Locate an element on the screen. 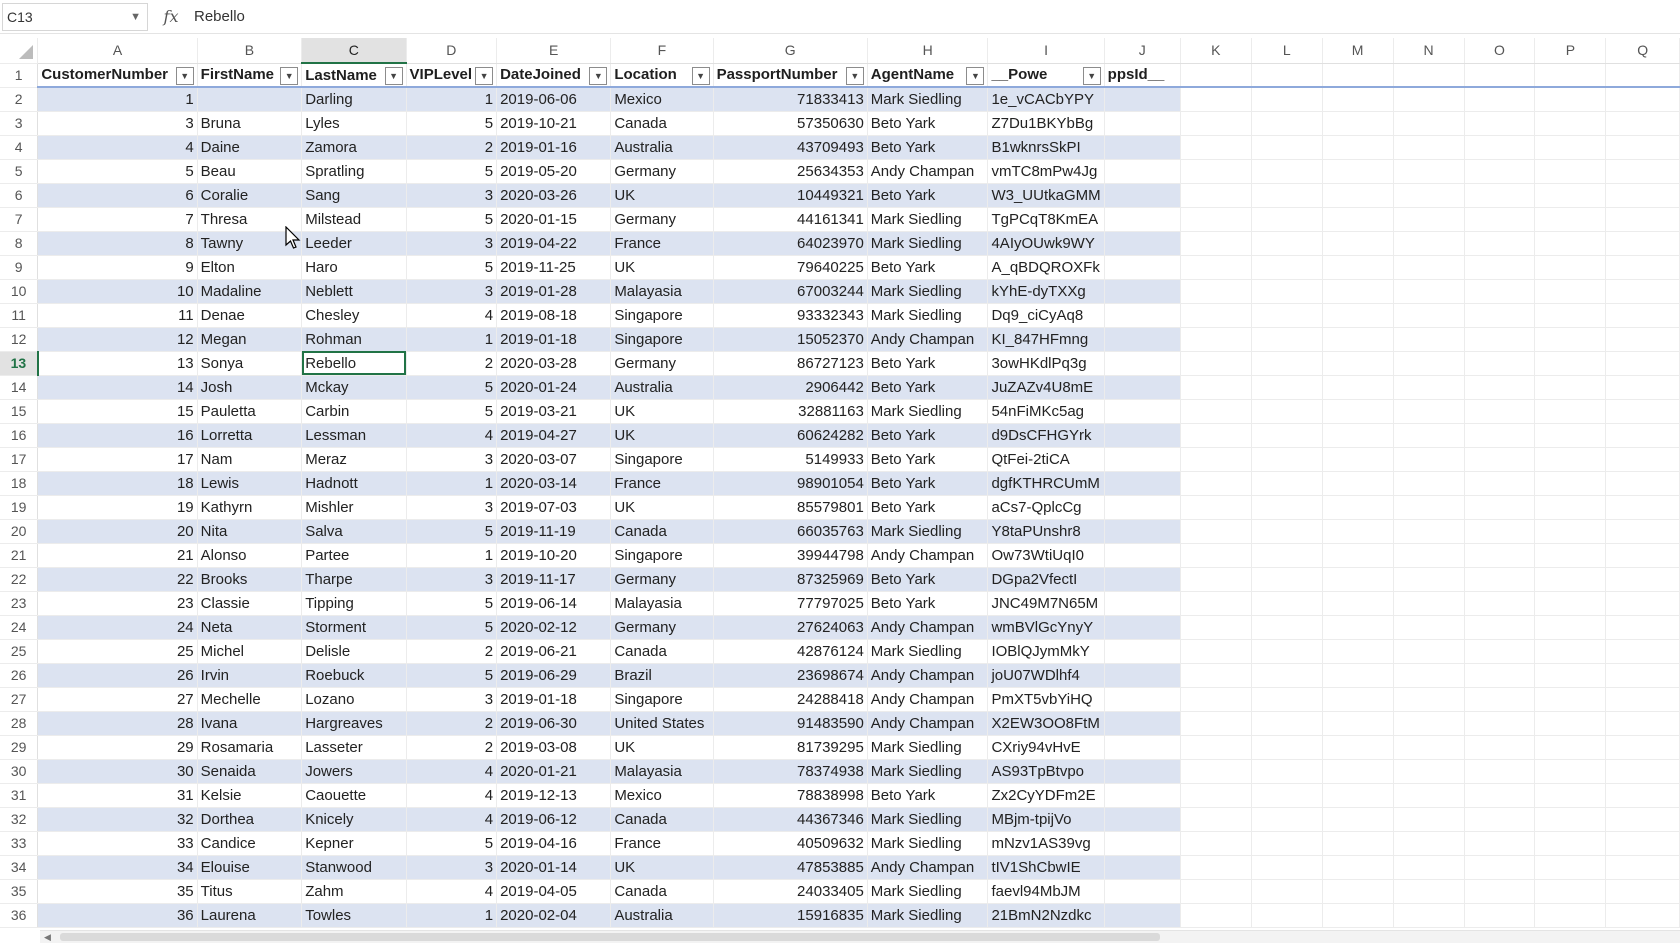 Image resolution: width=1680 pixels, height=943 pixels. table-cell: 2020-03-28 is located at coordinates (554, 363).